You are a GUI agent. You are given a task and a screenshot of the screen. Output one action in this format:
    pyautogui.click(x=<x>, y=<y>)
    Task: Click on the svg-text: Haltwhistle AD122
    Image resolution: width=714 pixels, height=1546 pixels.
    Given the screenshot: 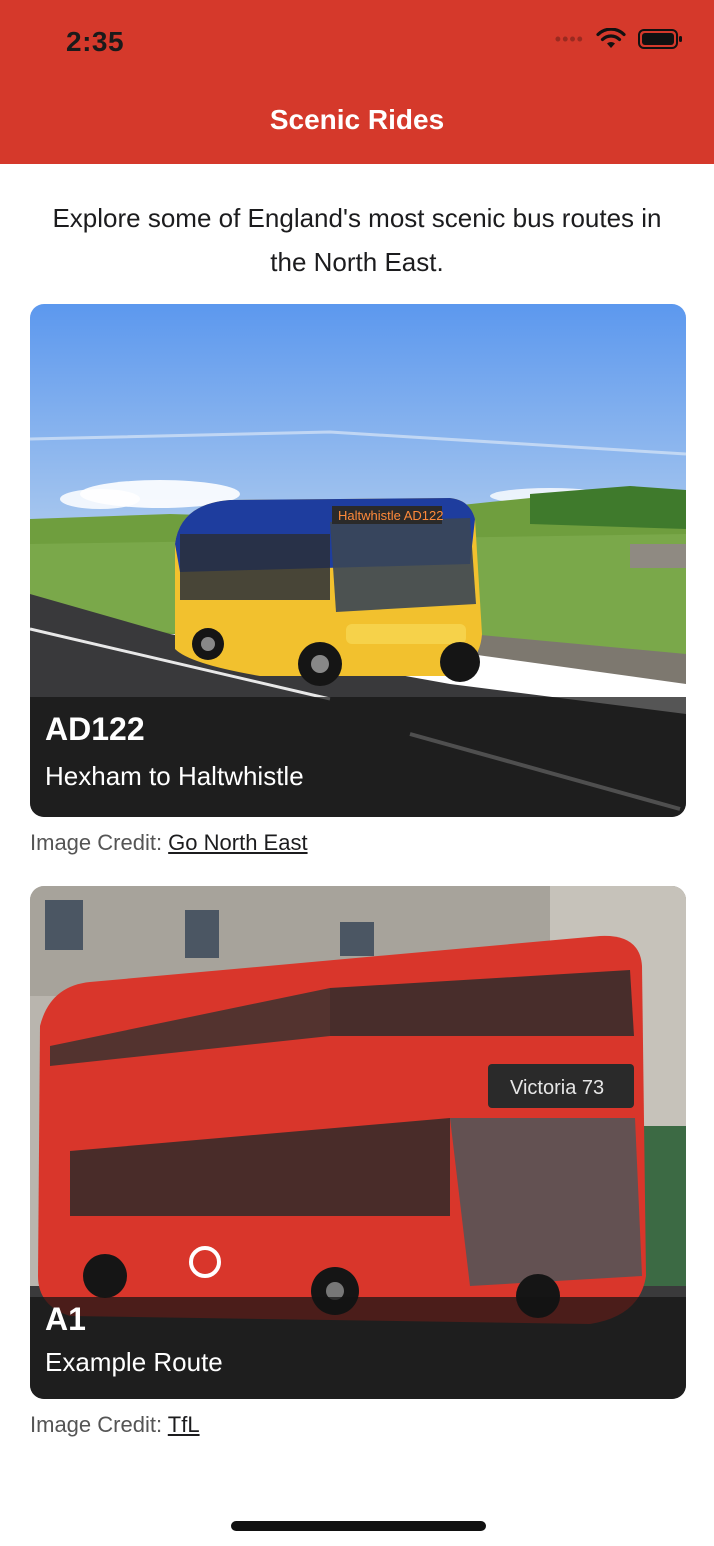 What is the action you would take?
    pyautogui.click(x=391, y=515)
    